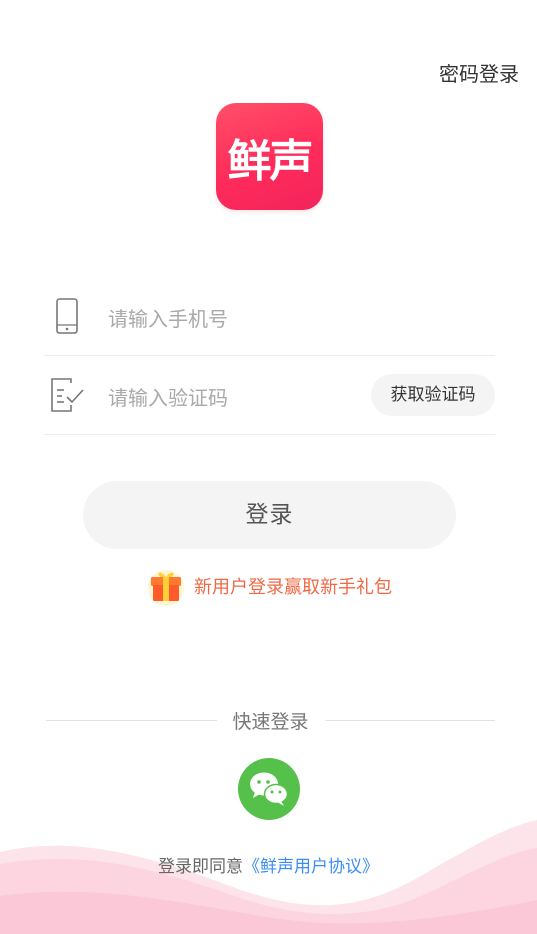 The image size is (537, 934). What do you see at coordinates (67, 395) in the screenshot?
I see `verify-code-icon` at bounding box center [67, 395].